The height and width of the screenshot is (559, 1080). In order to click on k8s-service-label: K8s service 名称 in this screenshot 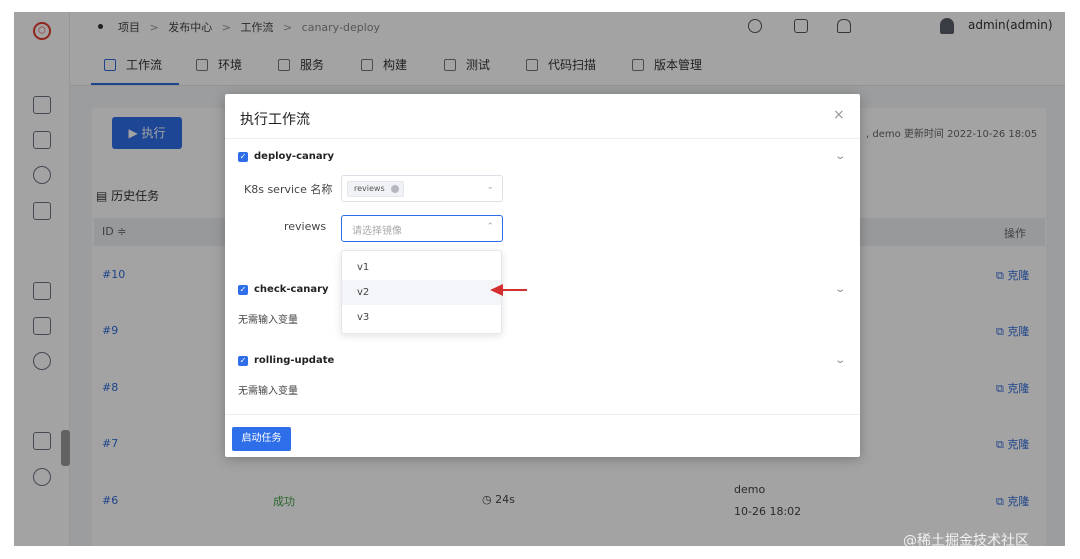, I will do `click(288, 189)`.